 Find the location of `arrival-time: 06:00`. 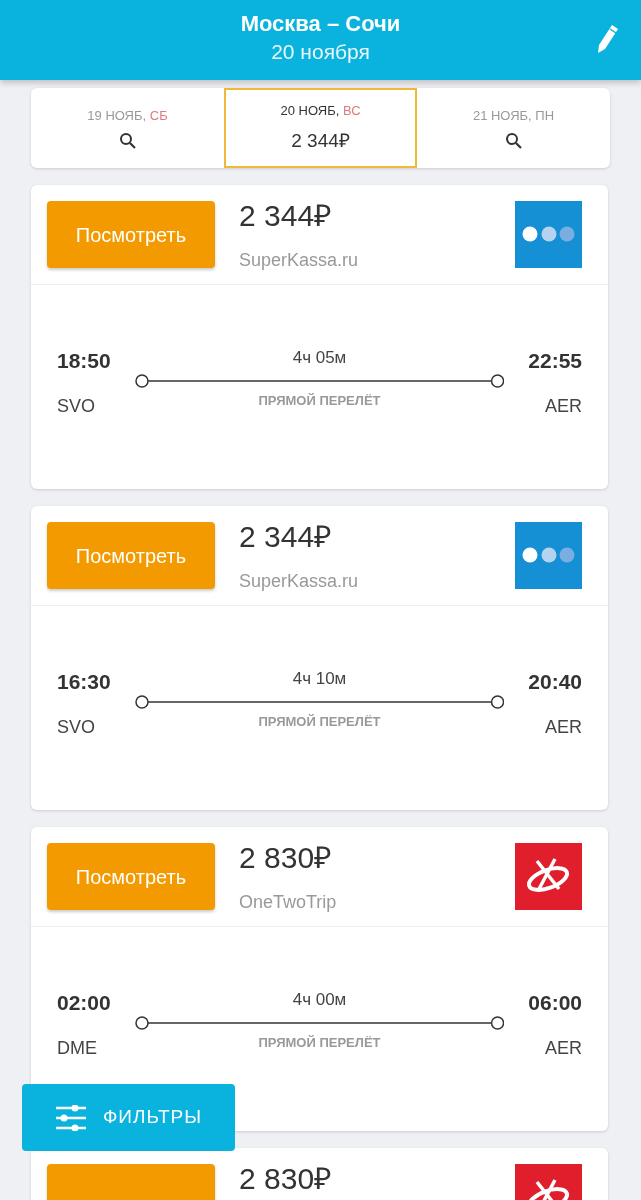

arrival-time: 06:00 is located at coordinates (555, 1003).